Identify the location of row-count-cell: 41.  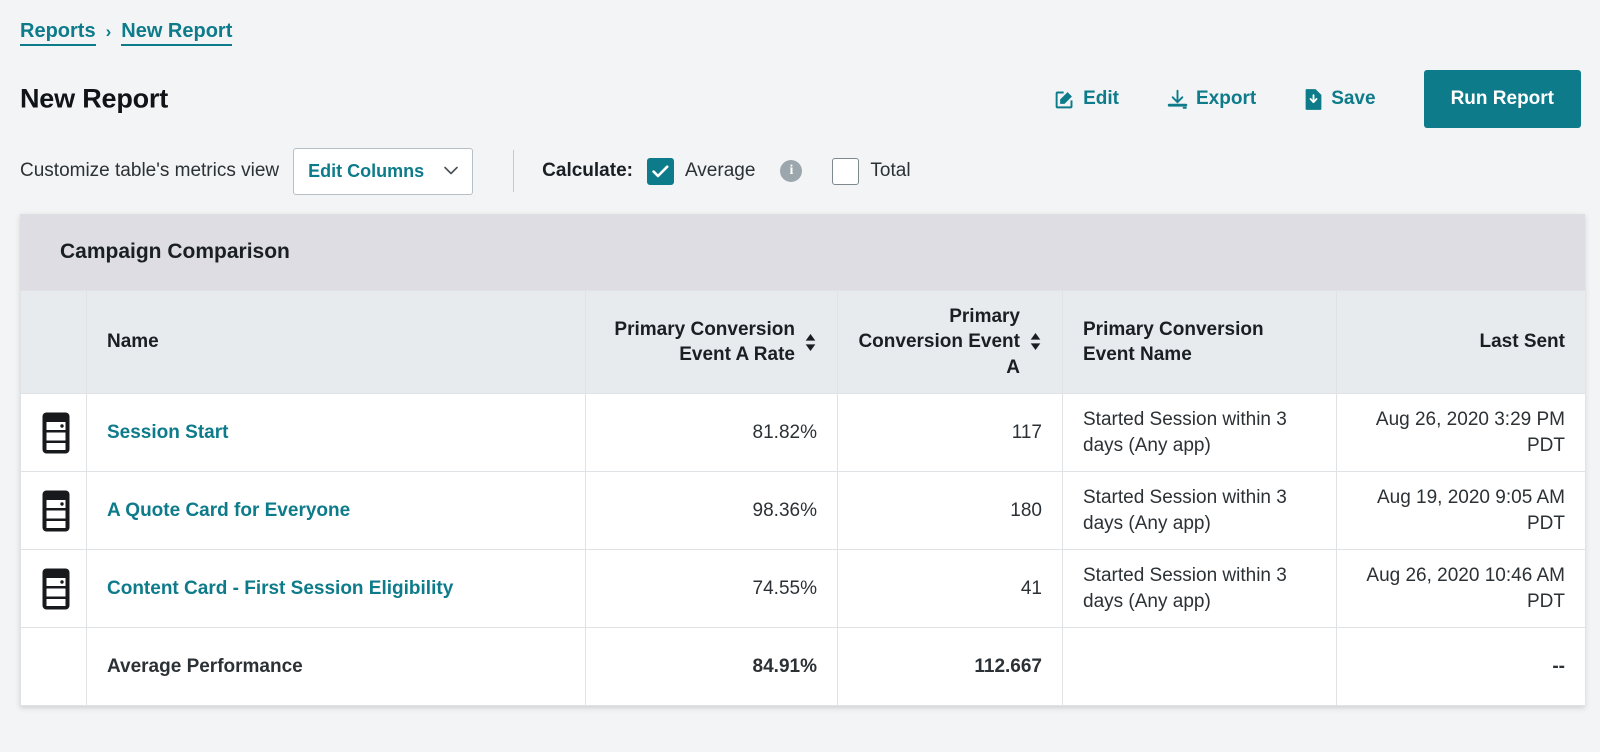
(950, 588).